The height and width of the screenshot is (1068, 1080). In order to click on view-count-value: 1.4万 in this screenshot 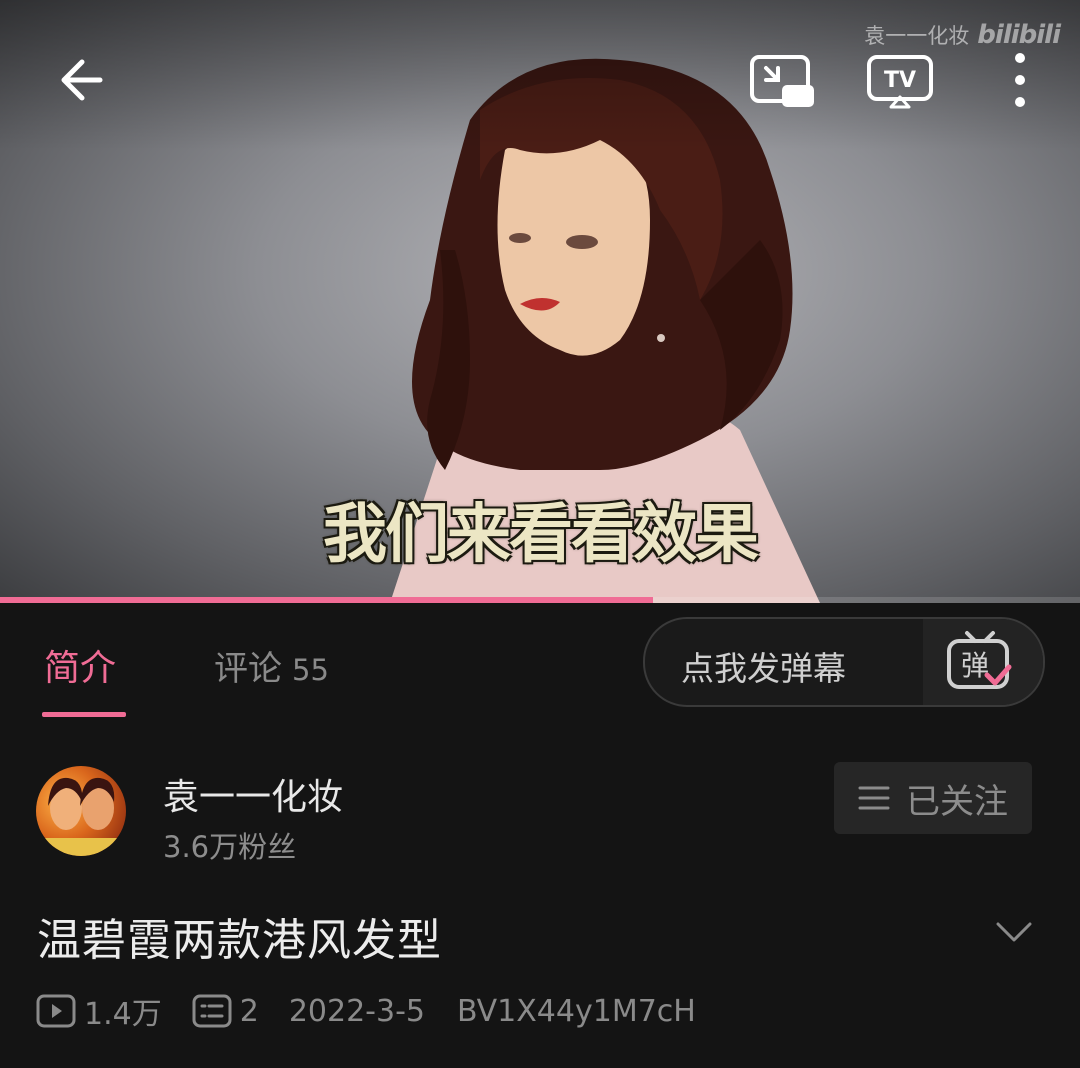, I will do `click(123, 1014)`.